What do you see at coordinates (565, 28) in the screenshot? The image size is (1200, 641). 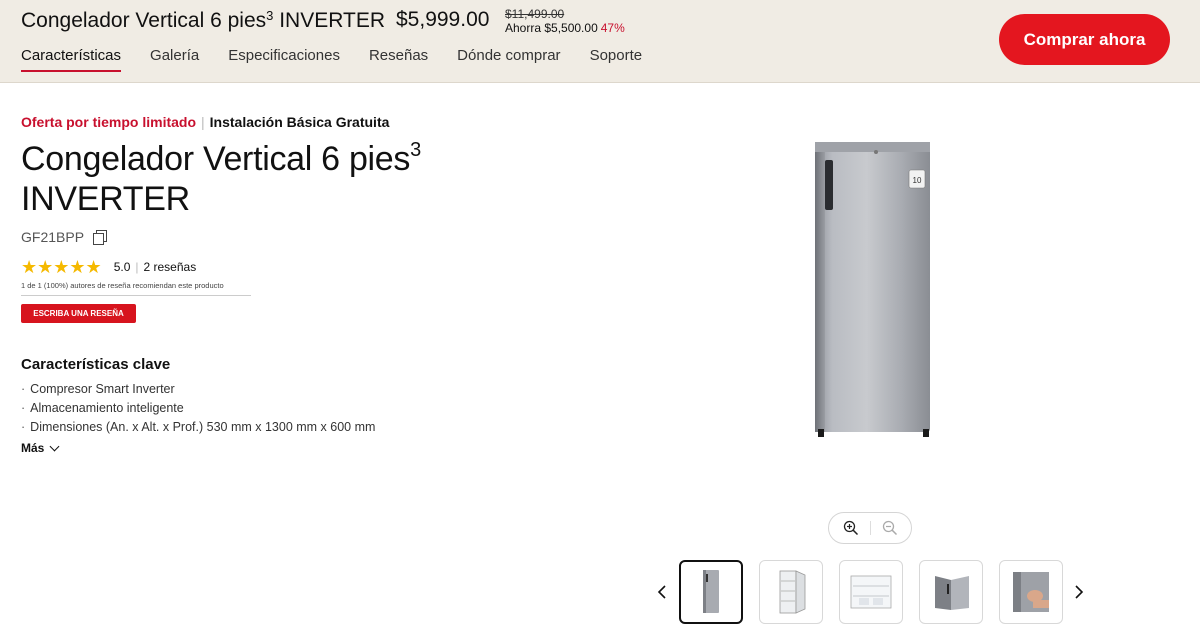 I see `header-savings: Ahorra $5,500.00 47%` at bounding box center [565, 28].